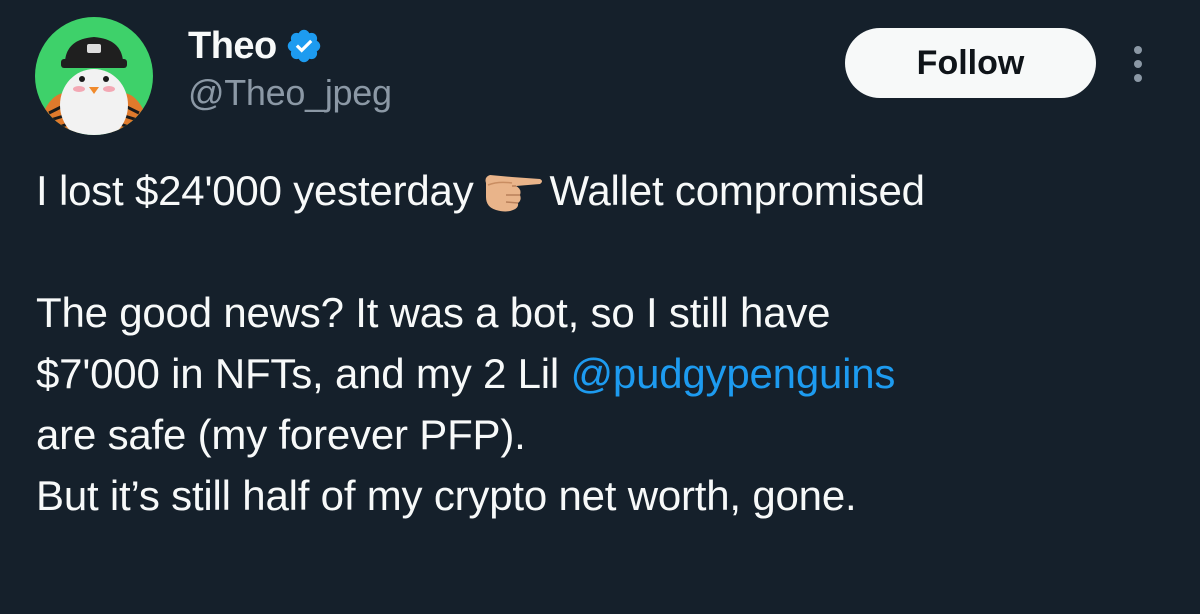 The height and width of the screenshot is (614, 1200). Describe the element at coordinates (513, 190) in the screenshot. I see `pointing-right-emoji-icon` at that location.